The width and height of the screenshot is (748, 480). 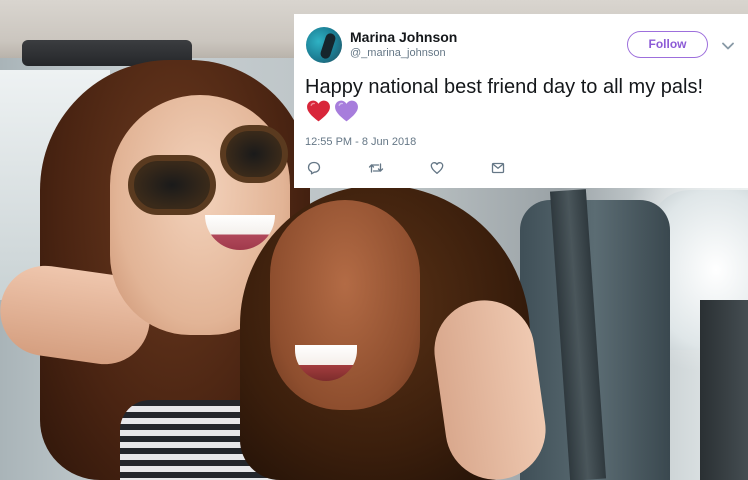 What do you see at coordinates (724, 390) in the screenshot?
I see `car-pillar` at bounding box center [724, 390].